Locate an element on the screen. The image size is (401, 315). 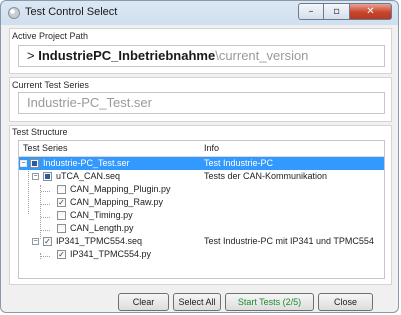
tree-row: CAN_Length.py is located at coordinates (201, 228).